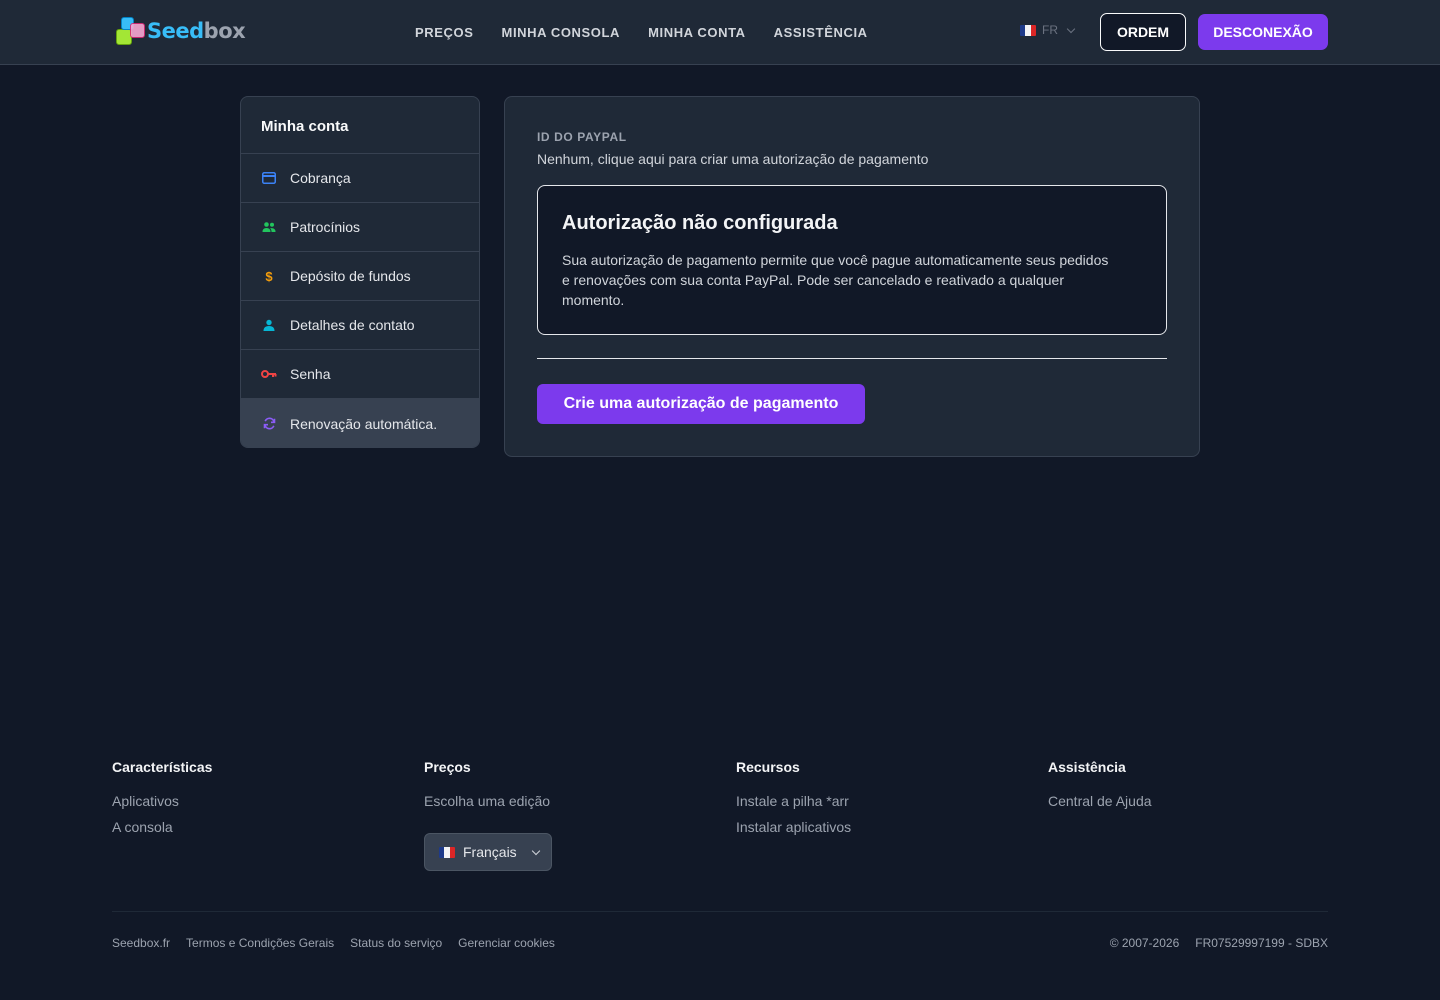 Image resolution: width=1440 pixels, height=1000 pixels. What do you see at coordinates (701, 404) in the screenshot?
I see `create-authorization-button: Crie uma autorização de pagamento` at bounding box center [701, 404].